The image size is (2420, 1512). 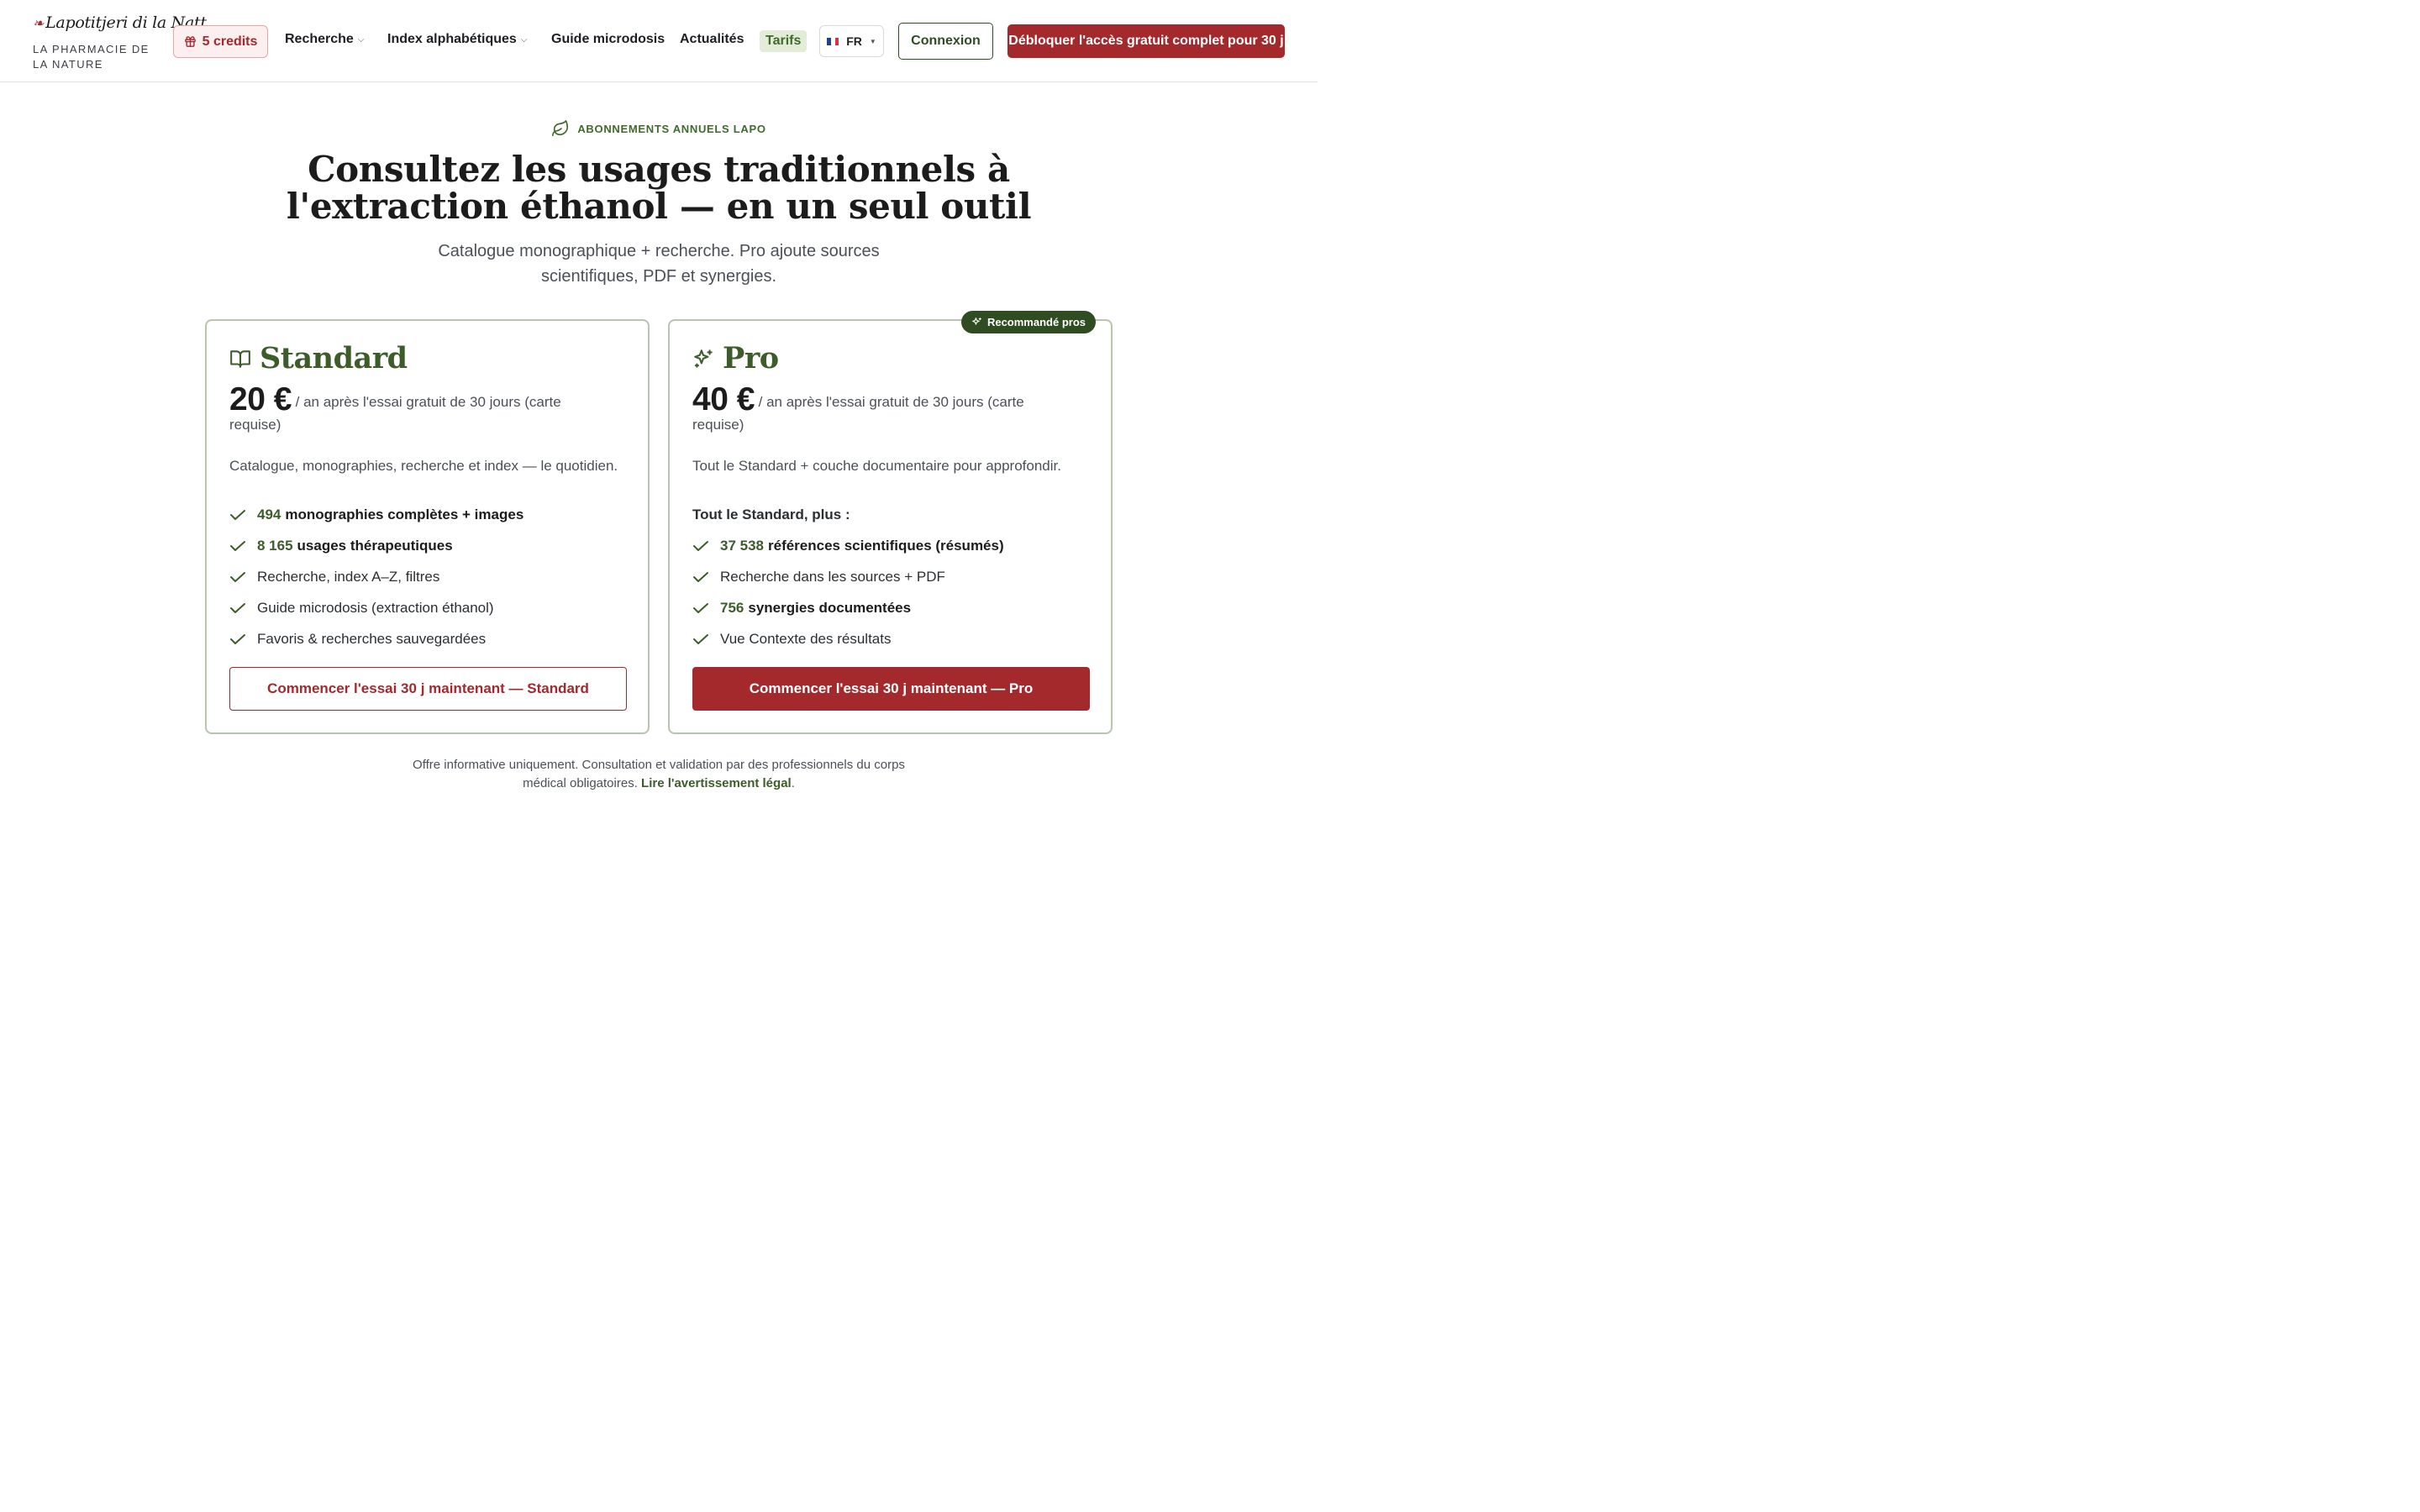 I want to click on plan-price: 20 €, so click(x=261, y=399).